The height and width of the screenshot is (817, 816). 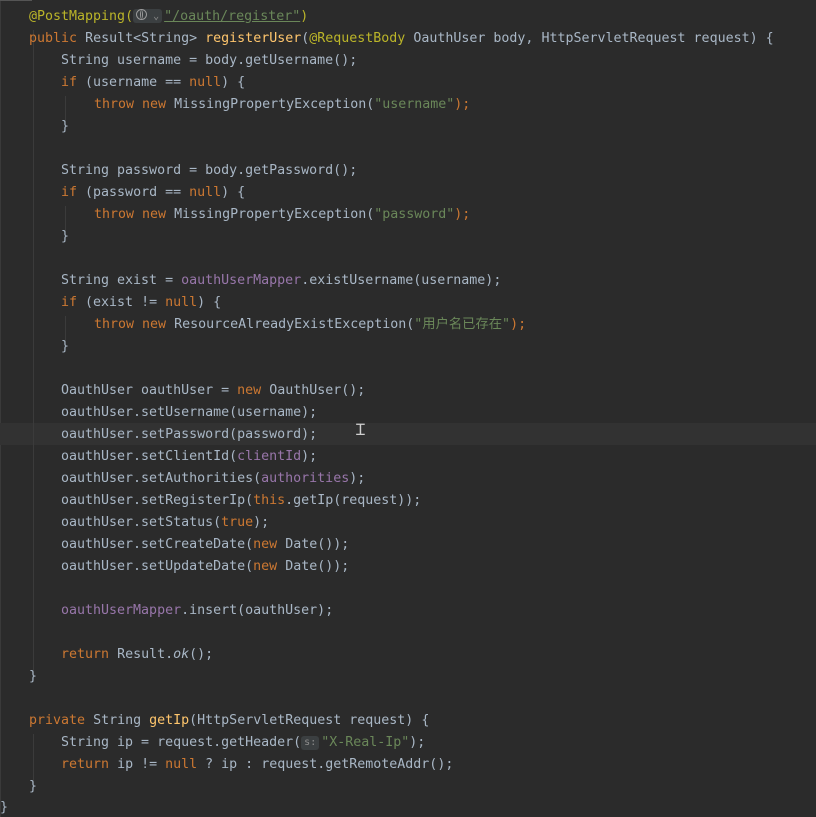 What do you see at coordinates (133, 192) in the screenshot?
I see `expr-token: (password ==` at bounding box center [133, 192].